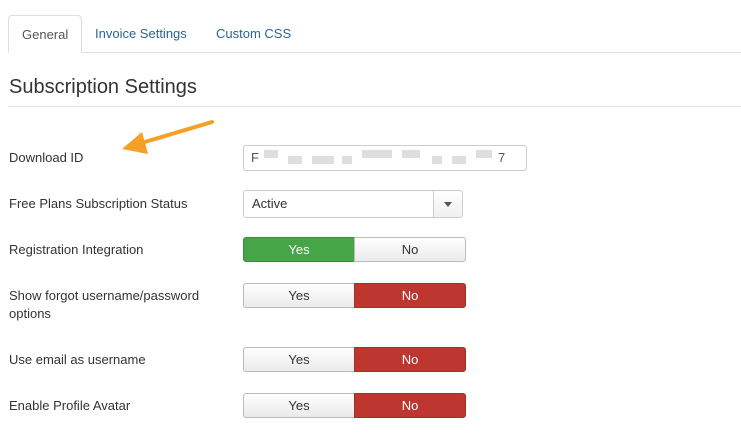  Describe the element at coordinates (168, 137) in the screenshot. I see `arrow-annotation-icon` at that location.